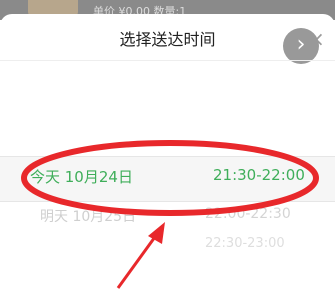  I want to click on selected-date-label: 今天 10月24日, so click(81, 176).